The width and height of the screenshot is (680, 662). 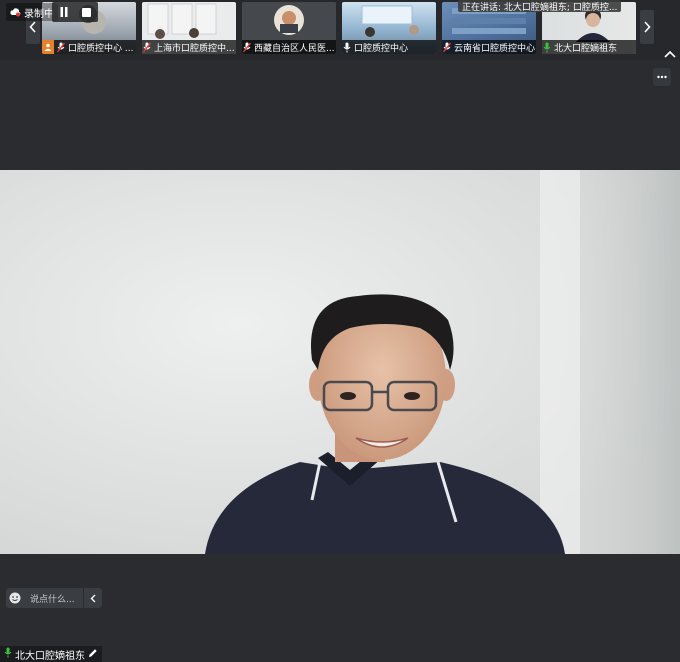 I want to click on recording-label: 录制中, so click(x=39, y=14).